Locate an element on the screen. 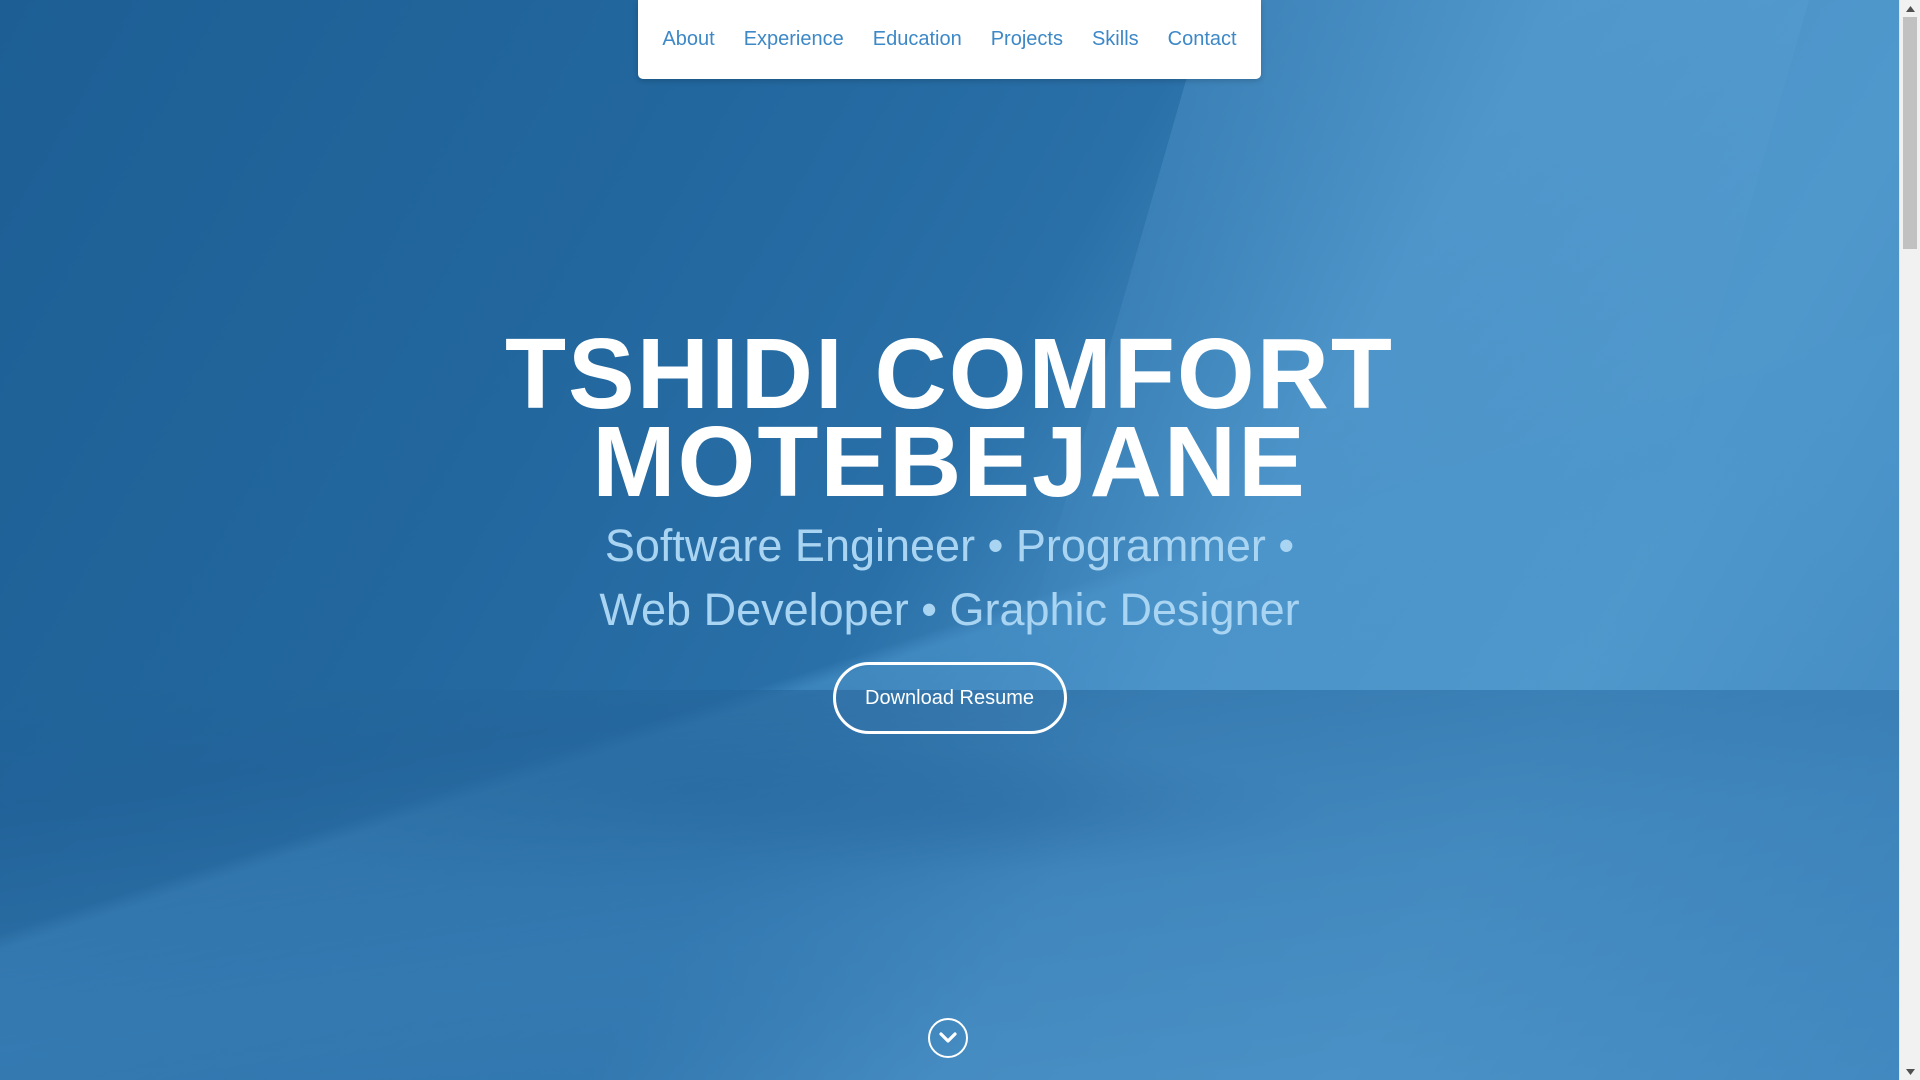 Image resolution: width=1920 pixels, height=1080 pixels. chevron-down-icon is located at coordinates (948, 1037).